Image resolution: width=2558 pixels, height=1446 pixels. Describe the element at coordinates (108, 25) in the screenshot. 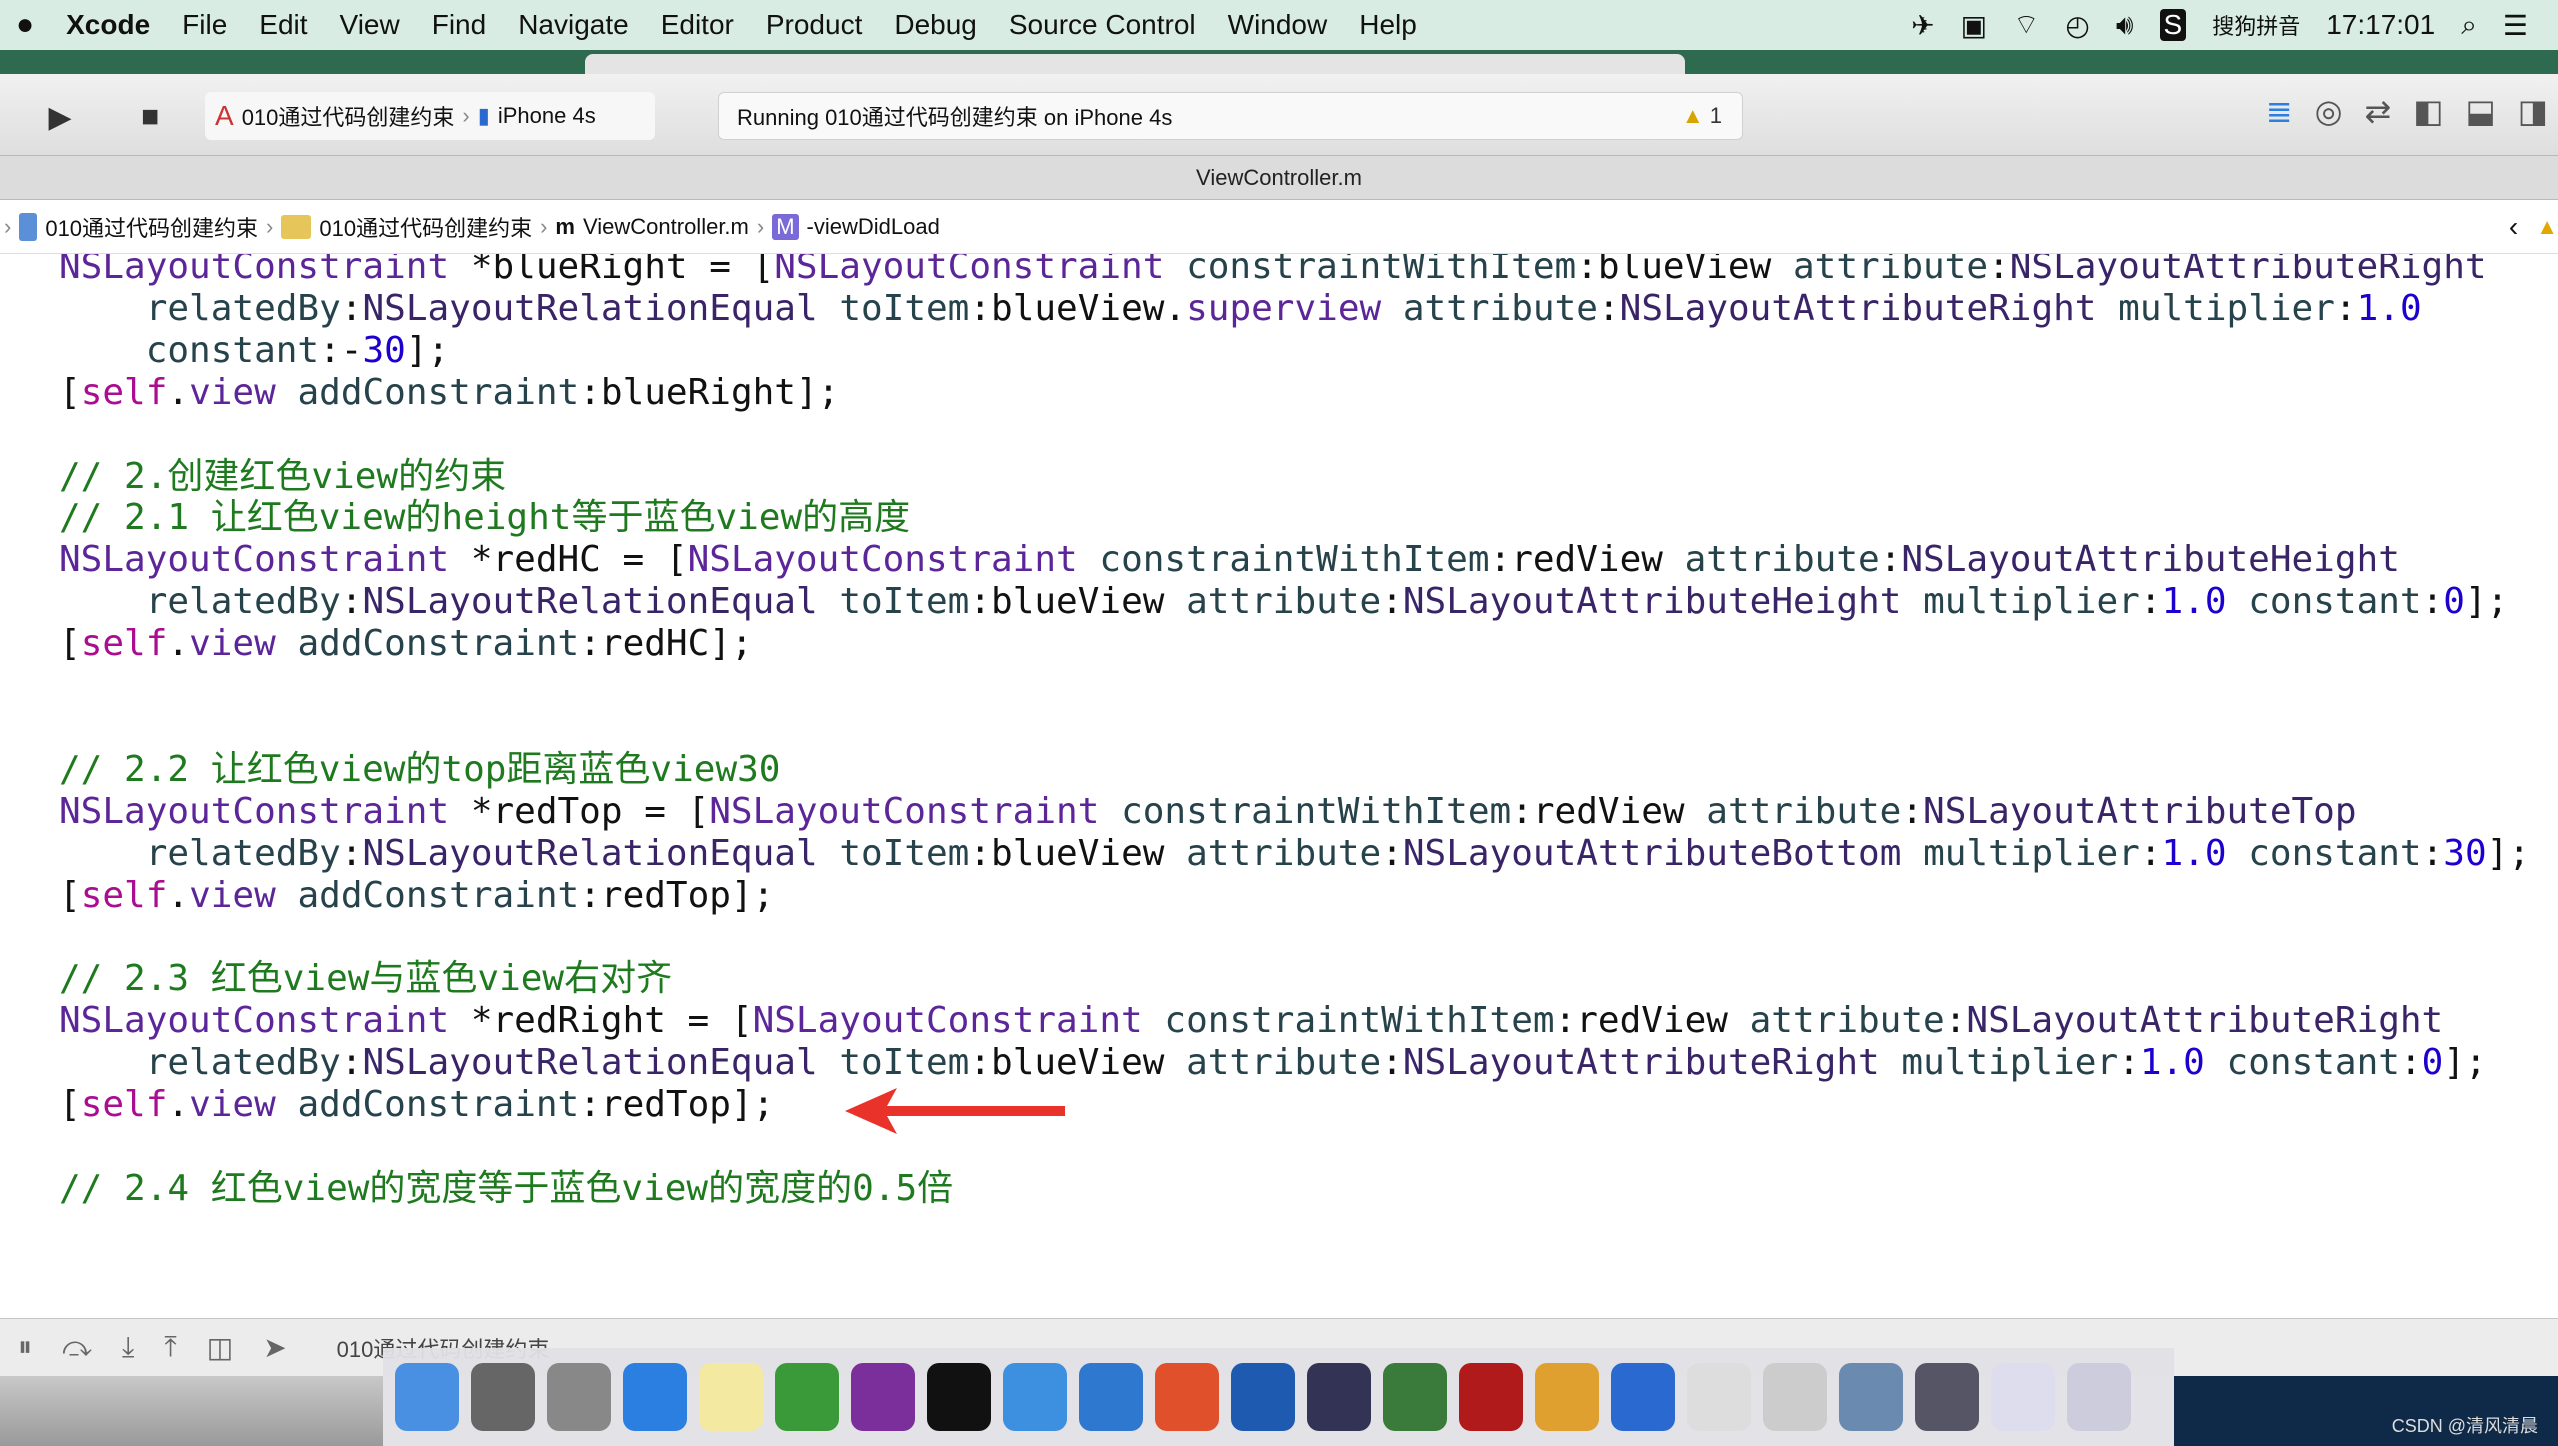

I see `menu-app-xcode: Xcode` at that location.